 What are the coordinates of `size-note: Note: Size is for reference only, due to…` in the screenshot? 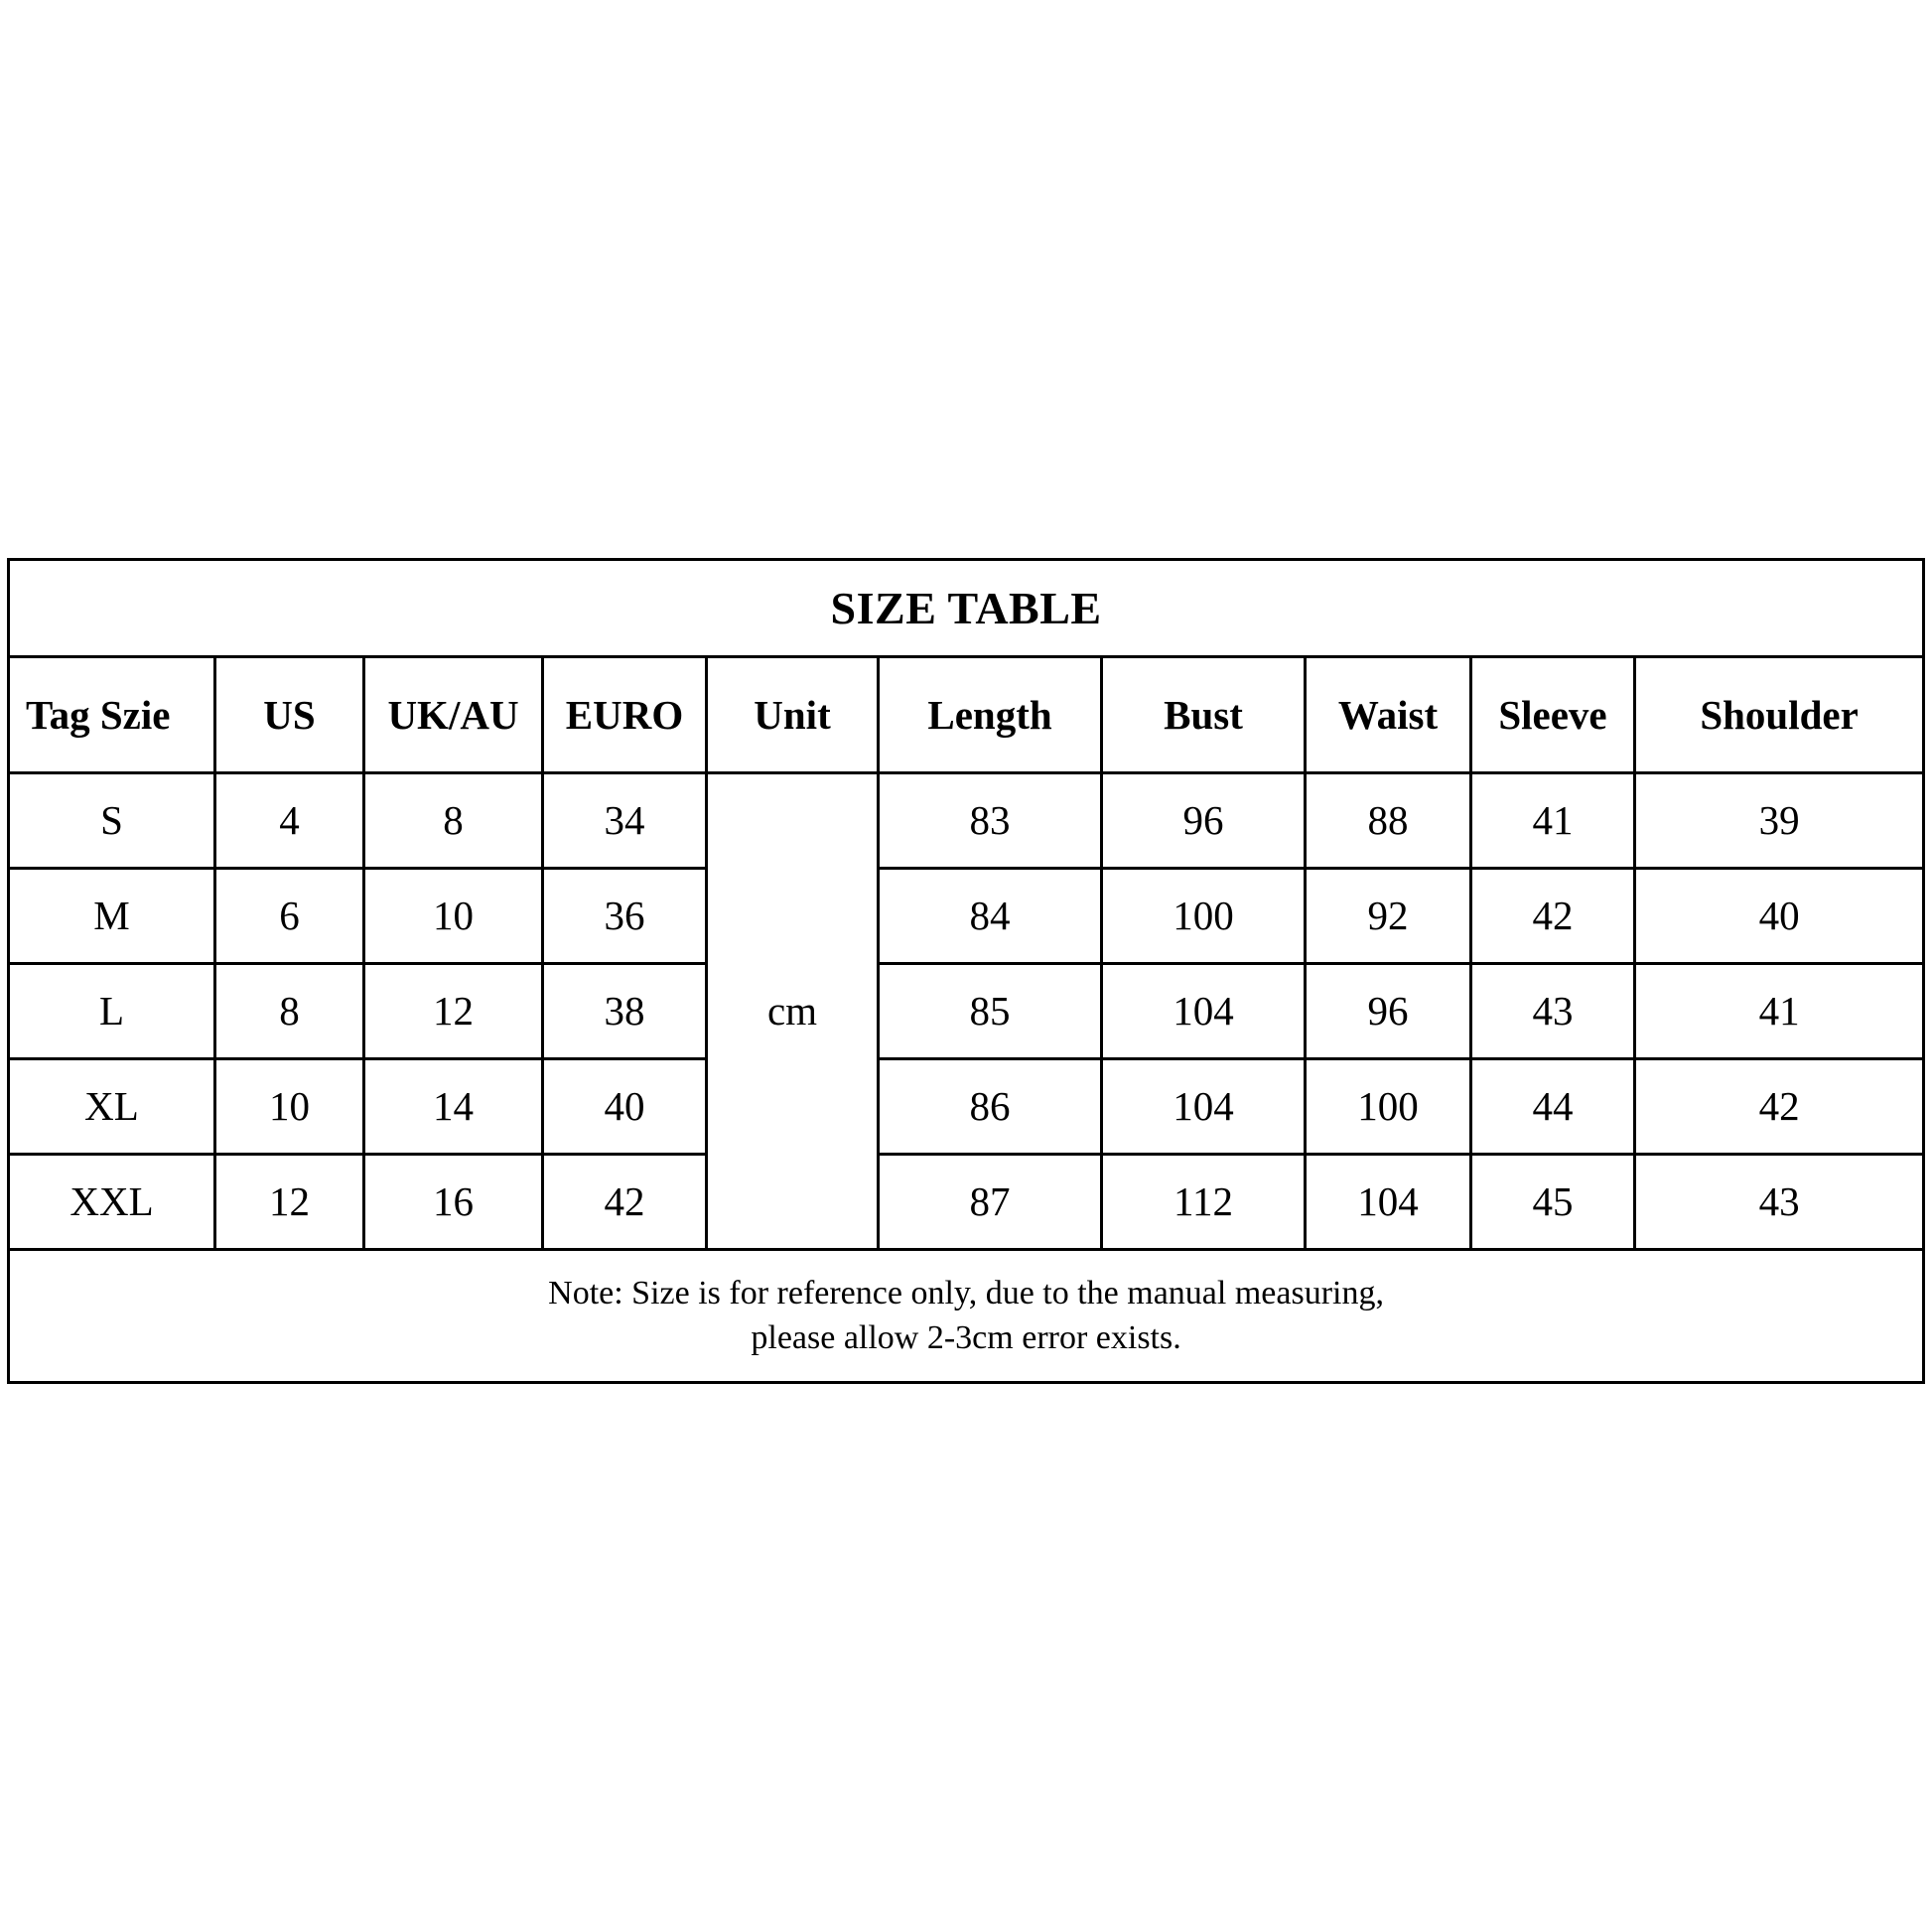 It's located at (966, 1316).